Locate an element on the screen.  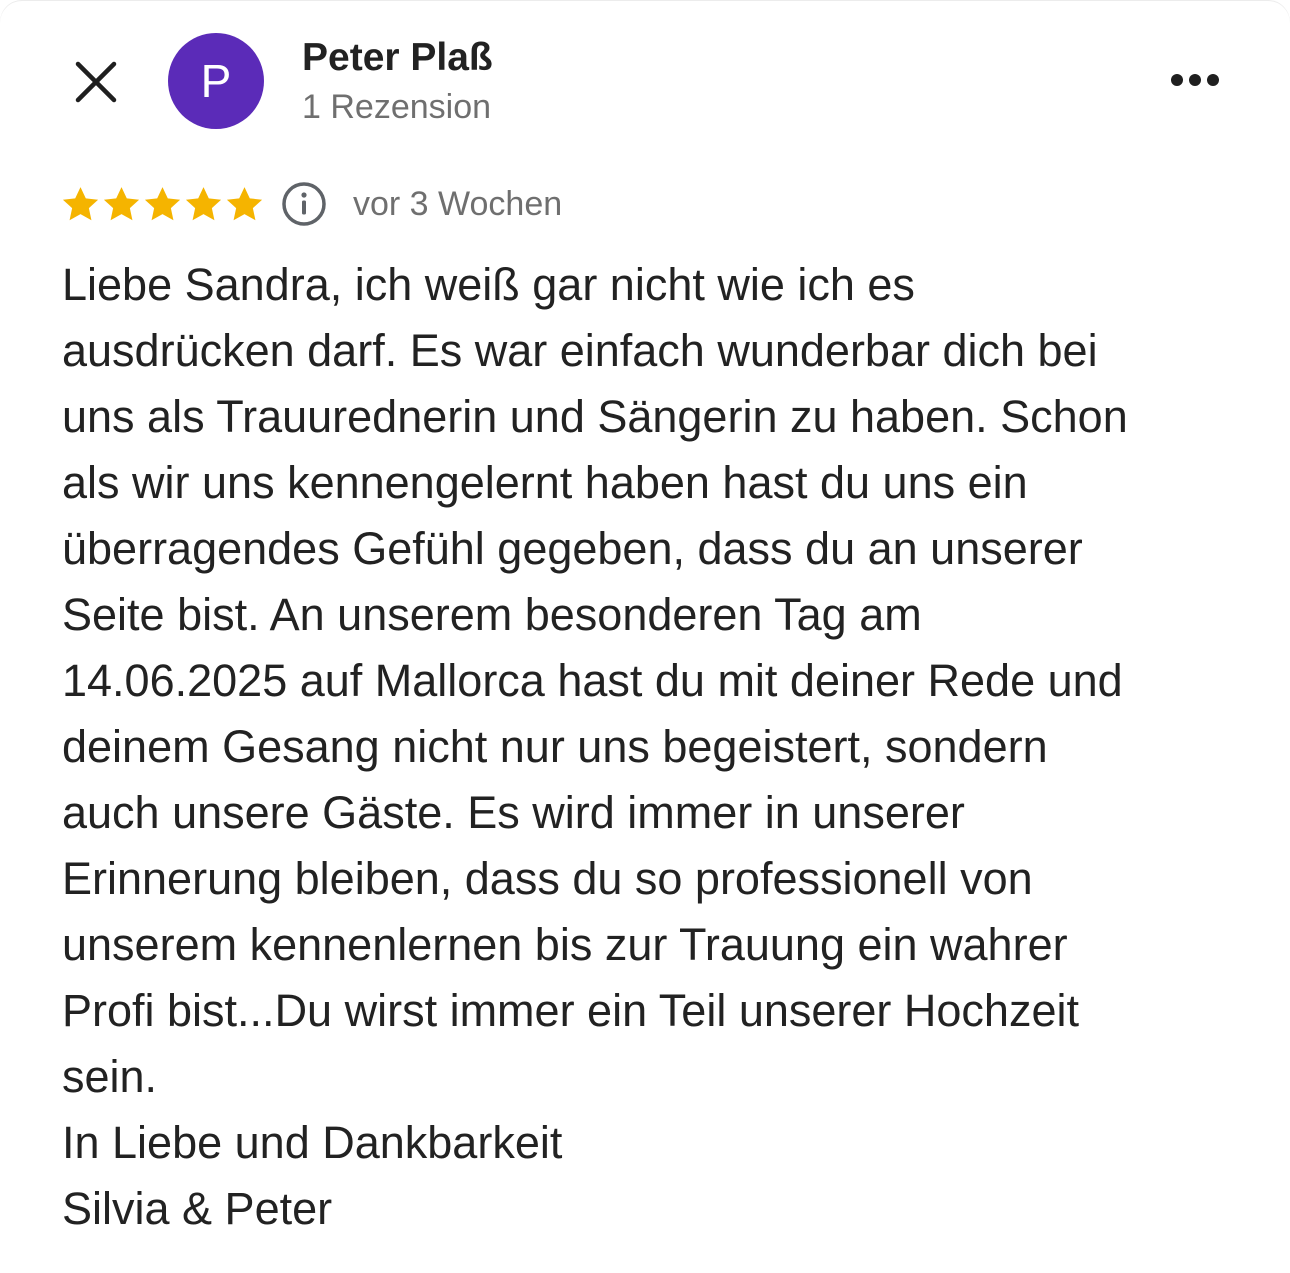
close-button is located at coordinates (96, 82).